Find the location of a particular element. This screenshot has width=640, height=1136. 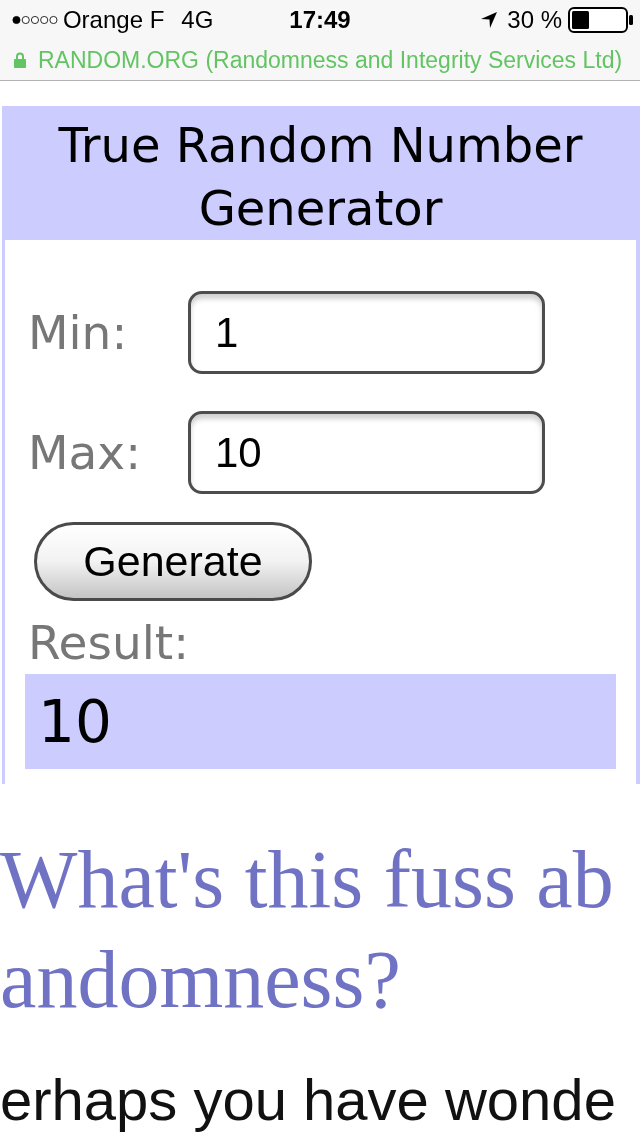

battery-icon is located at coordinates (601, 20).